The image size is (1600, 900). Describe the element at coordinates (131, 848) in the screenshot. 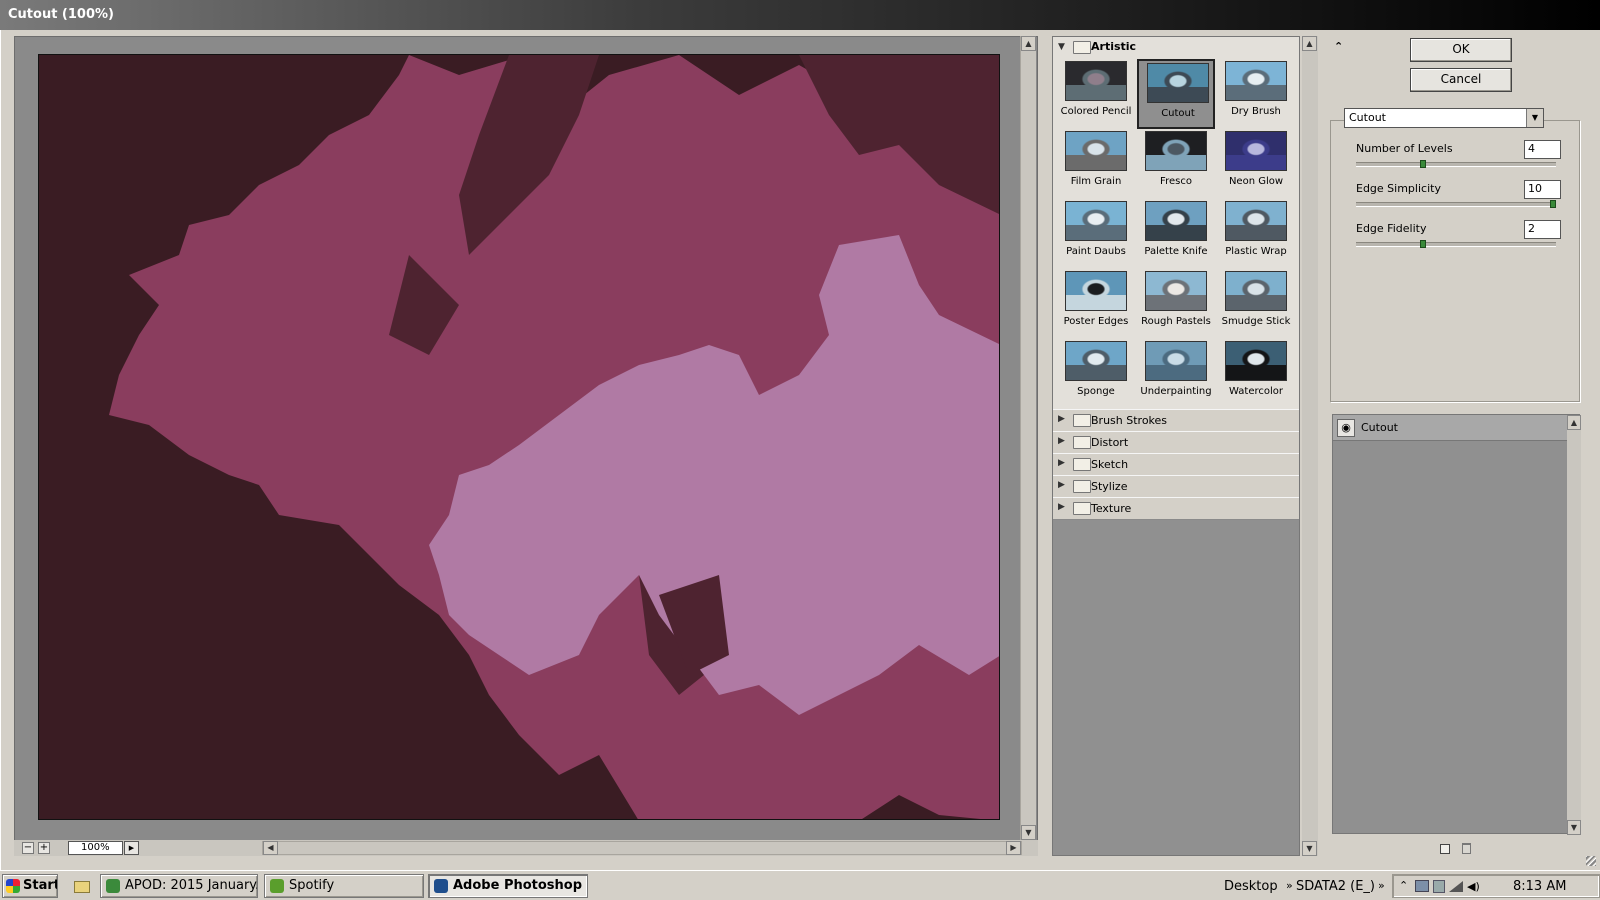

I see `zoom-menu-button: ▶` at that location.